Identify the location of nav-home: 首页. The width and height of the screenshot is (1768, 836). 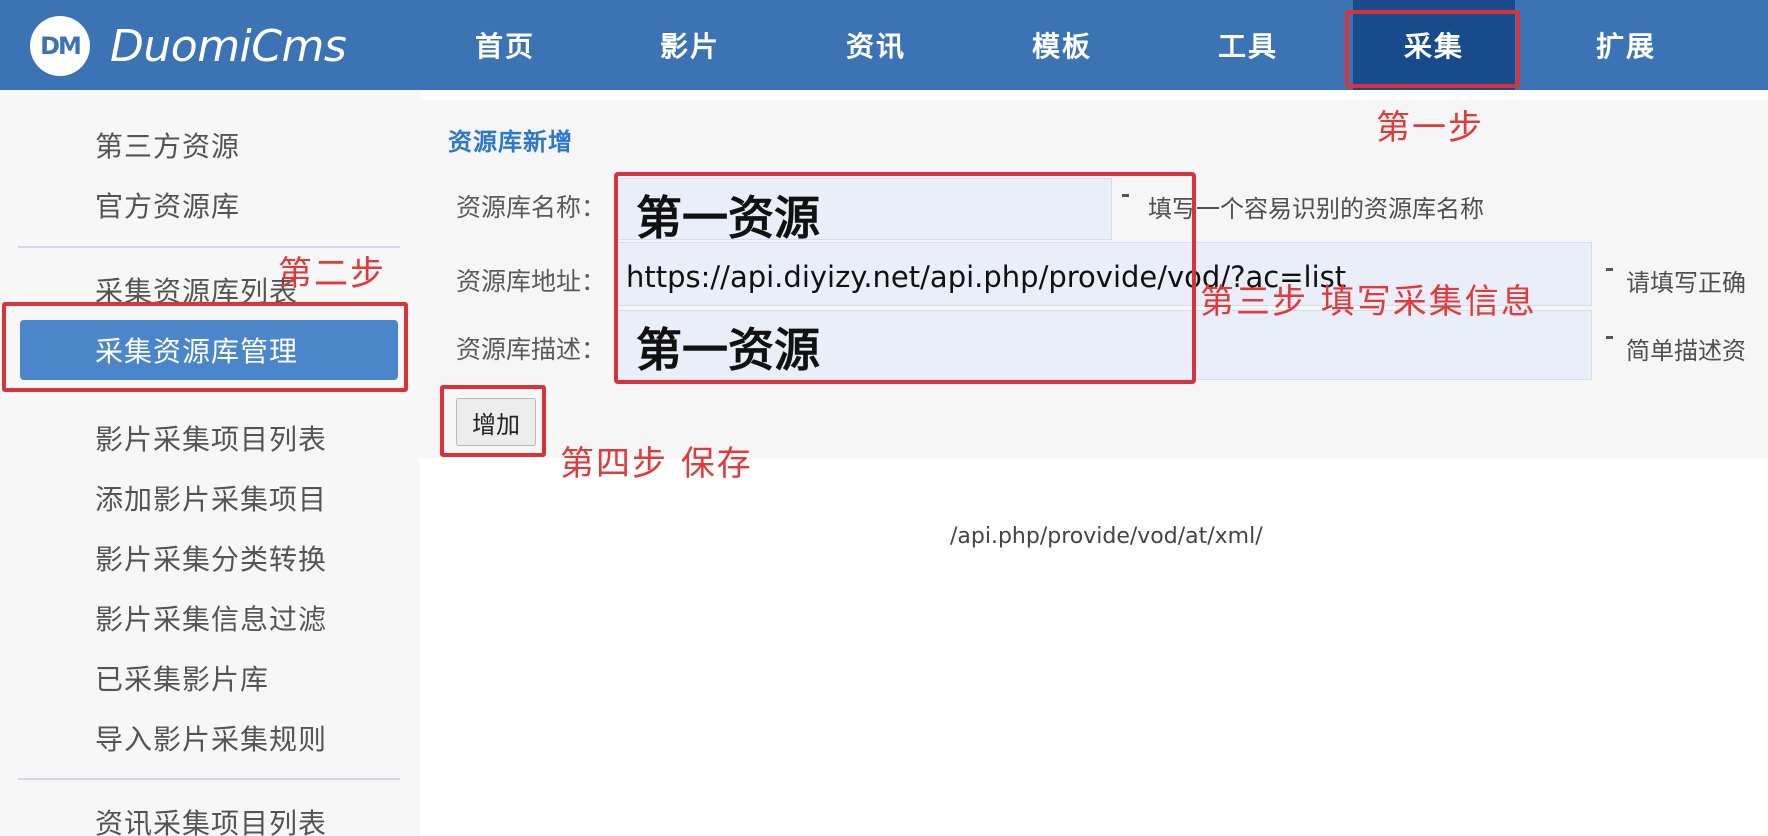
(505, 45).